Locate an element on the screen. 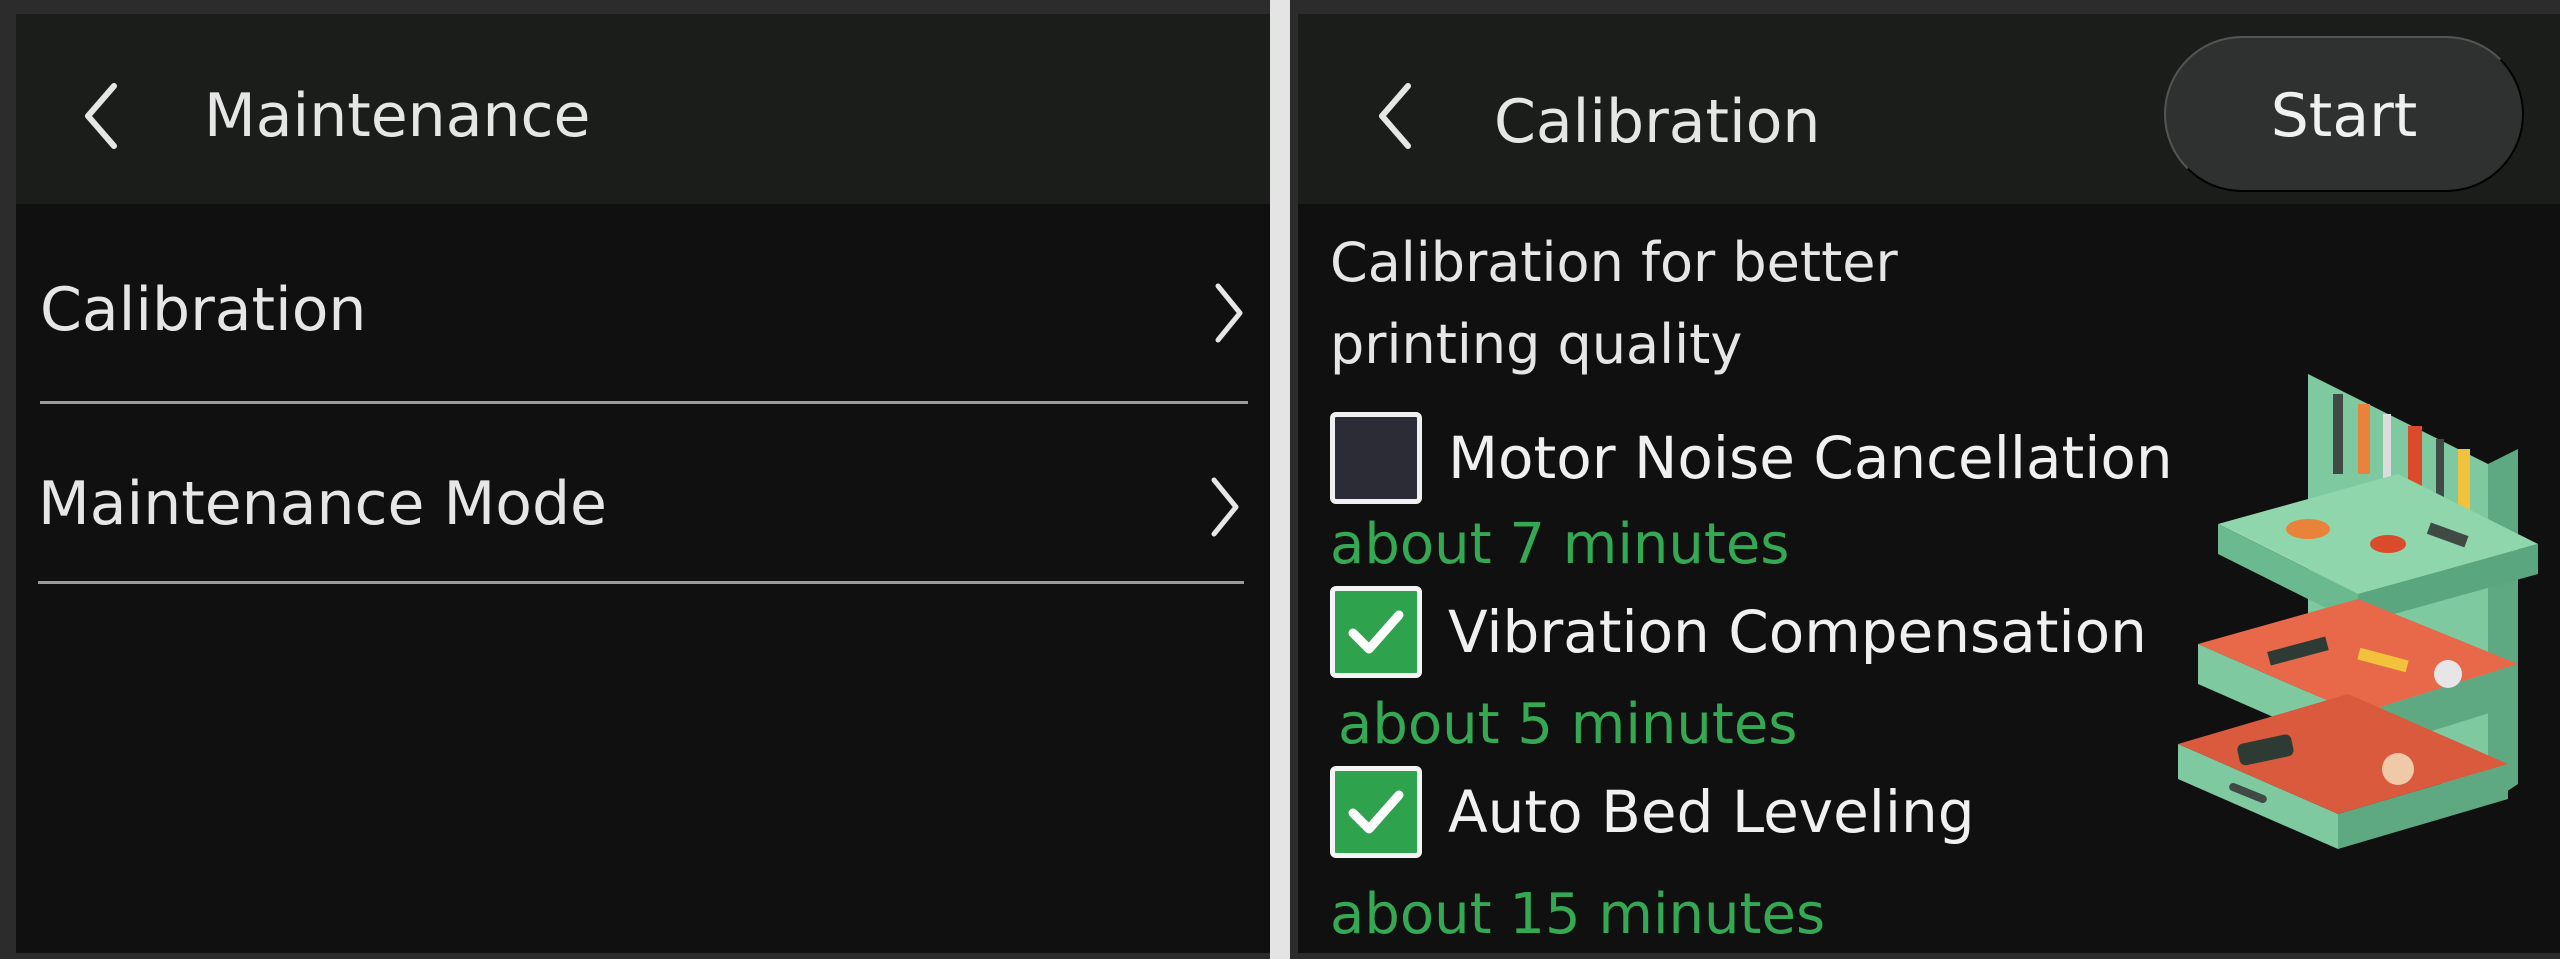  intro-text: Calibration for better printing quality is located at coordinates (1614, 303).